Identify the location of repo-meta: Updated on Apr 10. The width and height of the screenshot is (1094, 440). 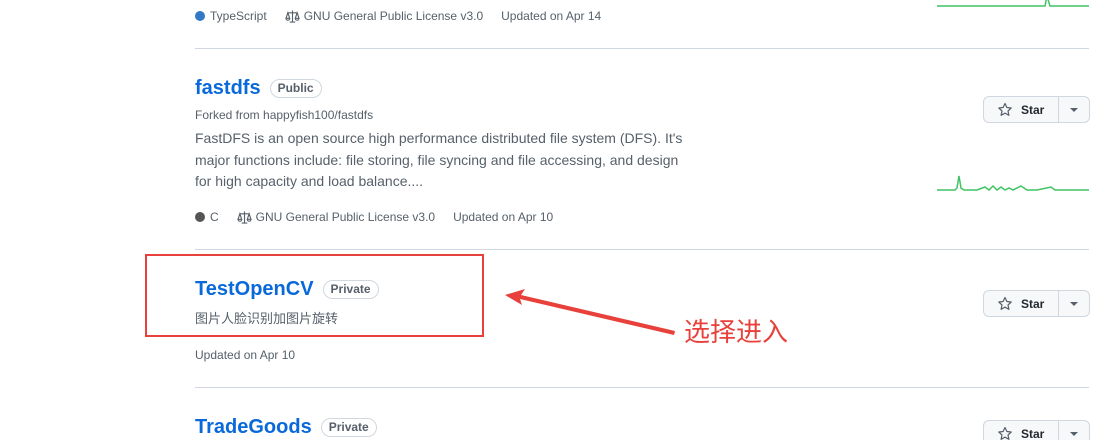
(254, 355).